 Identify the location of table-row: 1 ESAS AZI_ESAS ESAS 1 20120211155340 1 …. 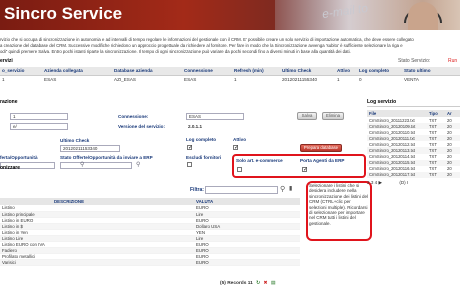
(230, 79).